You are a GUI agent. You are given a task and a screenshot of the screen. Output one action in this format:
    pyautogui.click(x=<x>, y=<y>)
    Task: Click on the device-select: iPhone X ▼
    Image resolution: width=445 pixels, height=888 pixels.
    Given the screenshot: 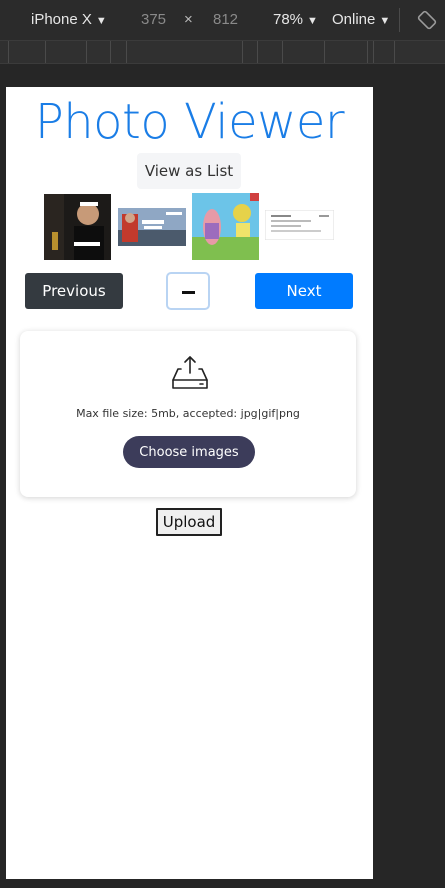 What is the action you would take?
    pyautogui.click(x=69, y=19)
    